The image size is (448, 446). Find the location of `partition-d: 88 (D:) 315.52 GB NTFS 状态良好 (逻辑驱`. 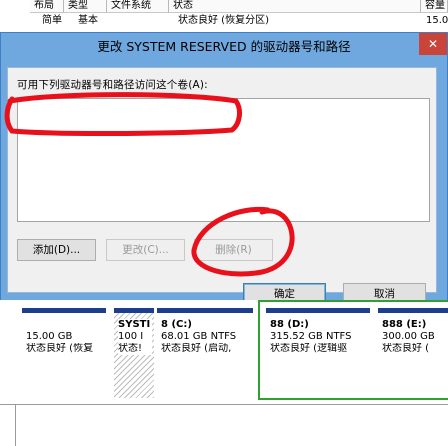

partition-d: 88 (D:) 315.52 GB NTFS 状态良好 (逻辑驱 is located at coordinates (318, 353).